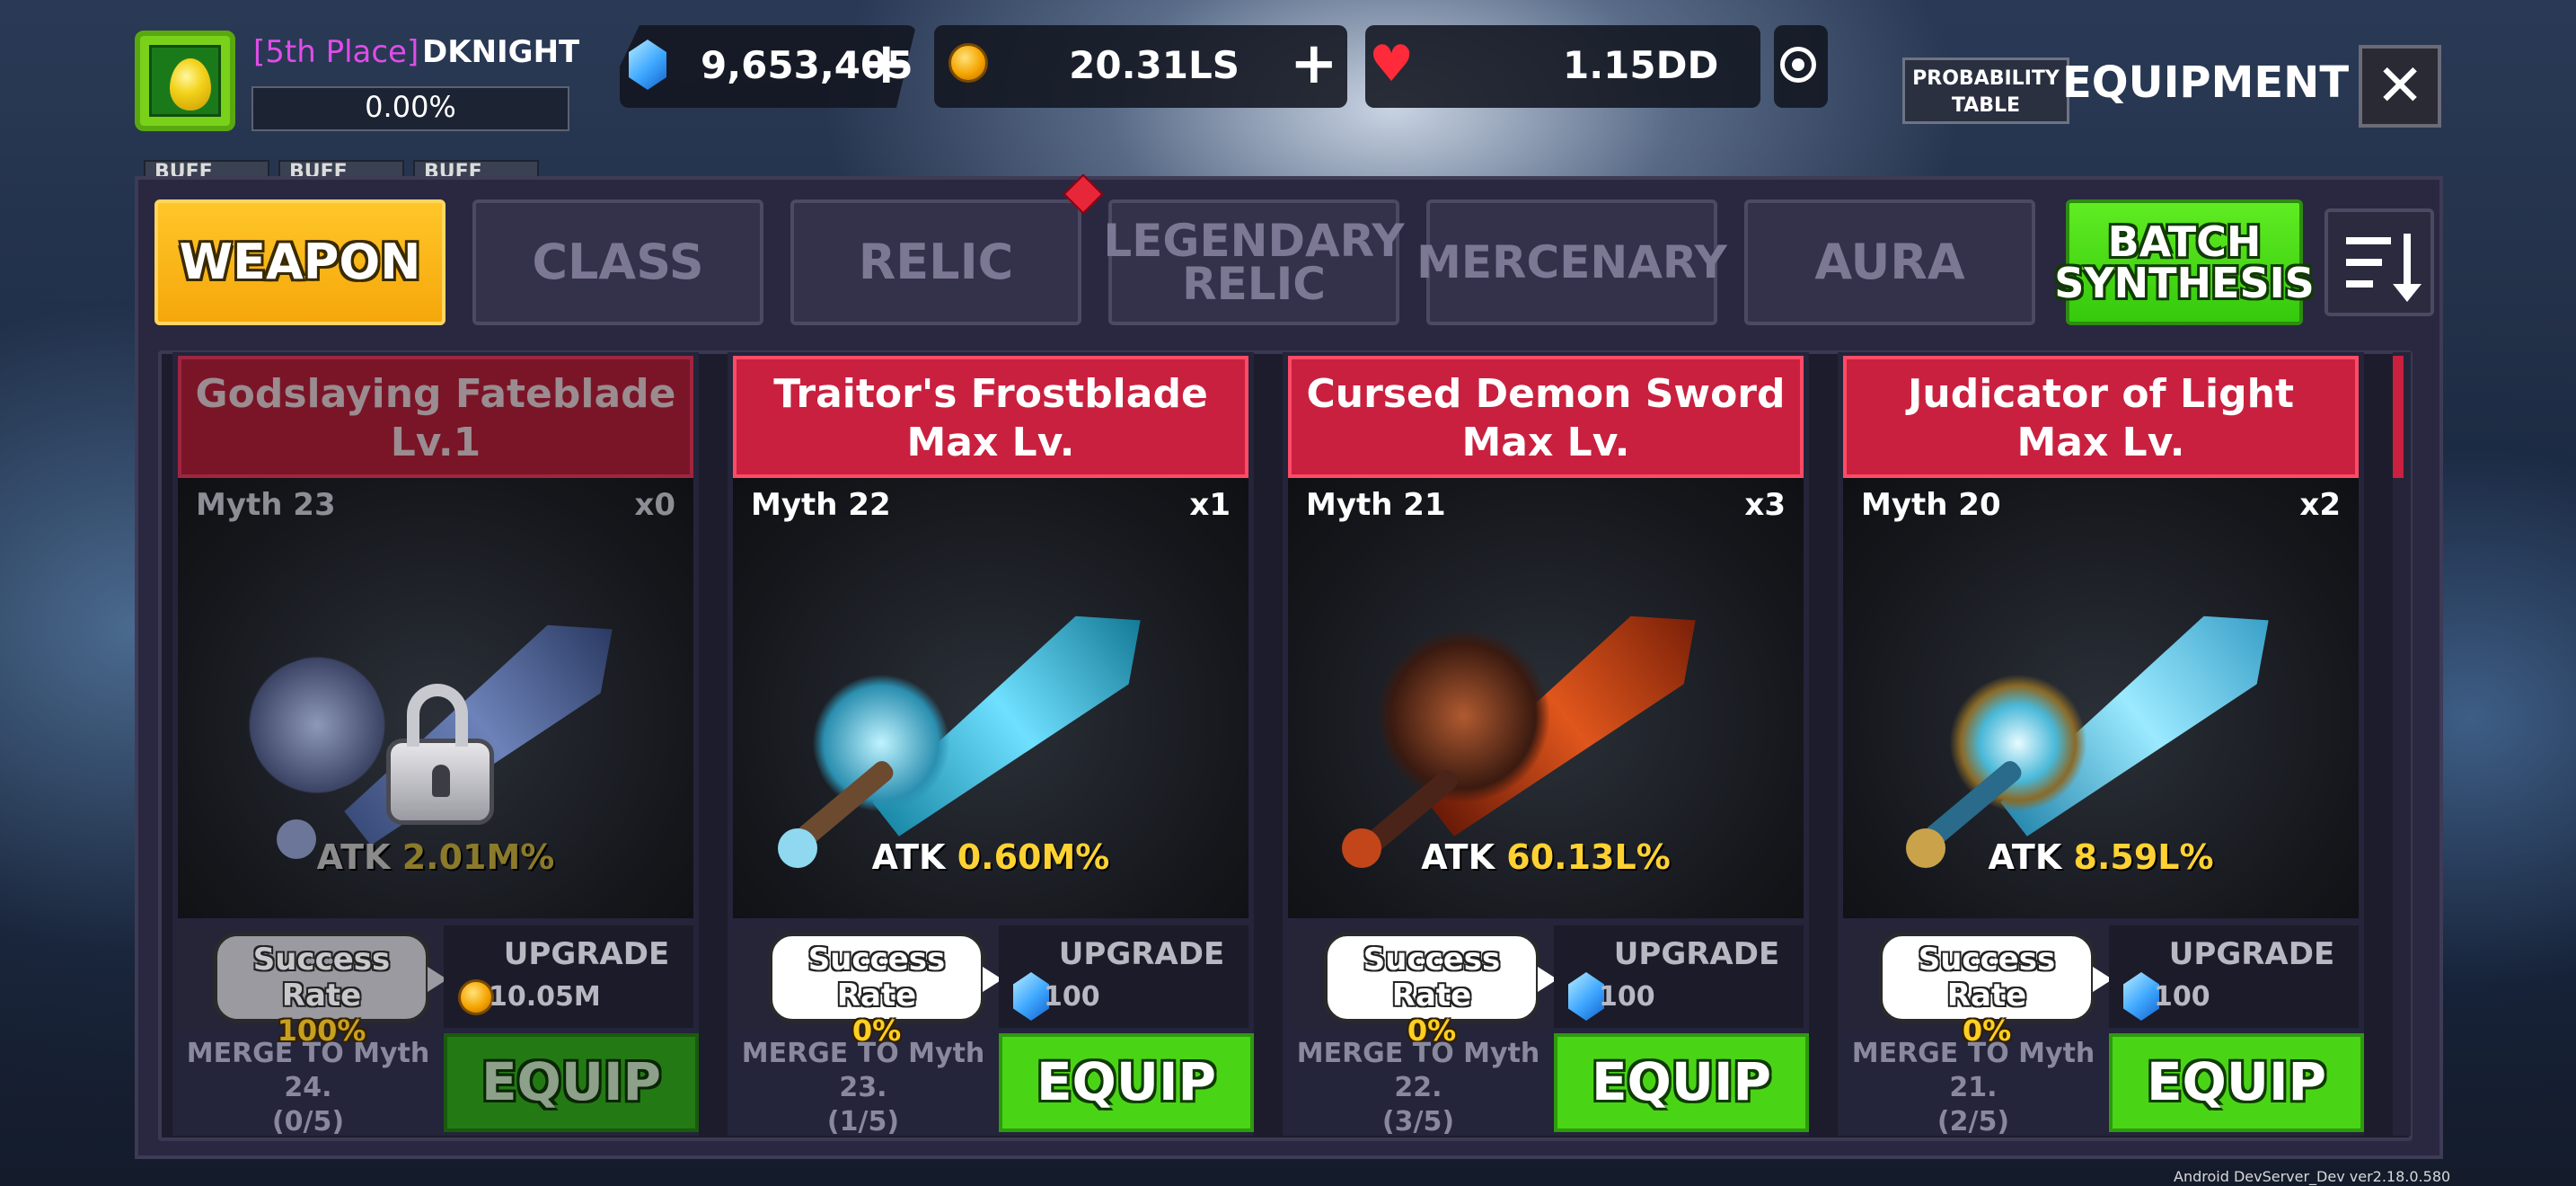 This screenshot has height=1186, width=2576. Describe the element at coordinates (1641, 65) in the screenshot. I see `hp-value: 1.15DD` at that location.